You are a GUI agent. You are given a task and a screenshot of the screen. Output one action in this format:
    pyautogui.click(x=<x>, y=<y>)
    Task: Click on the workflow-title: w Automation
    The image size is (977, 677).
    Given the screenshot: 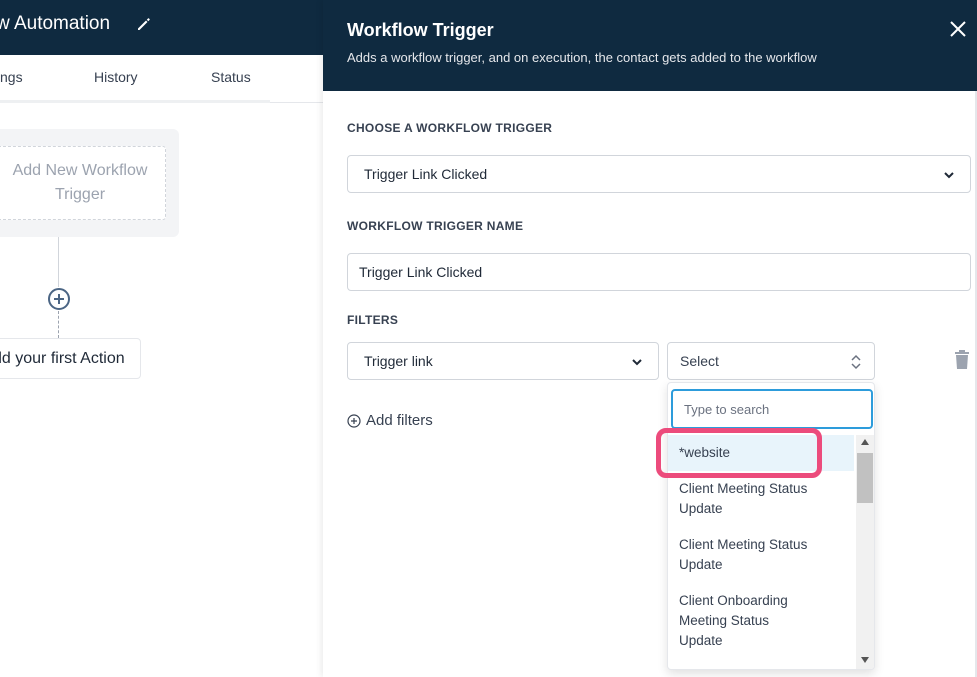 What is the action you would take?
    pyautogui.click(x=55, y=23)
    